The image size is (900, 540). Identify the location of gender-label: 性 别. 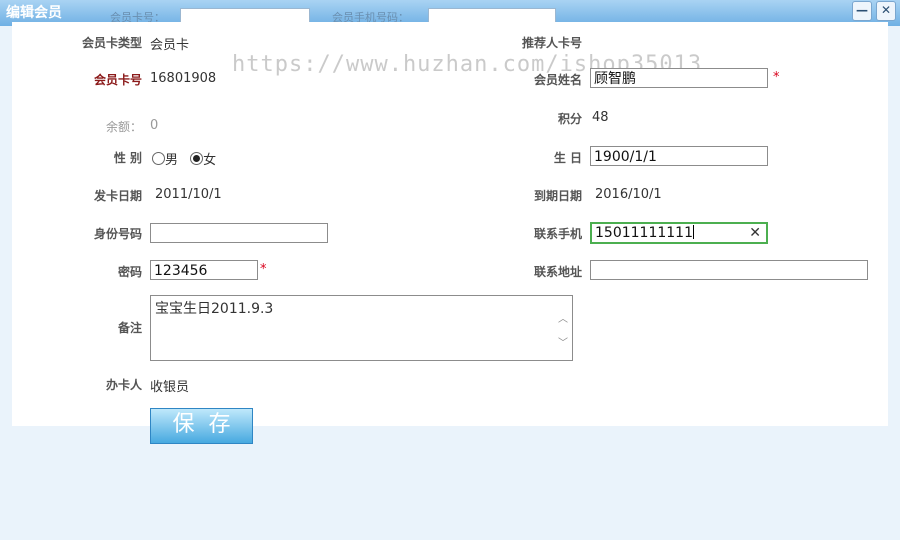
(127, 158).